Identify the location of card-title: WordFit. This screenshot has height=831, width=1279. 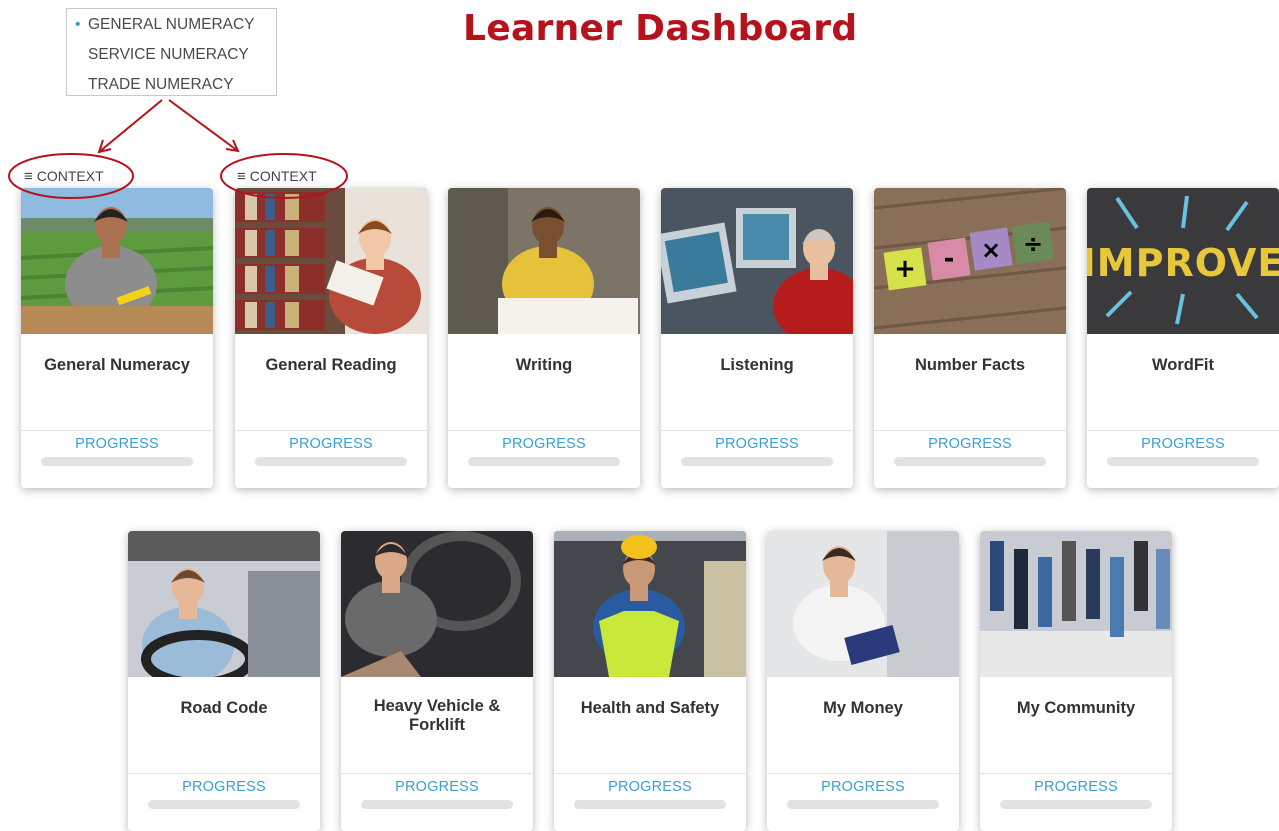
(1183, 365).